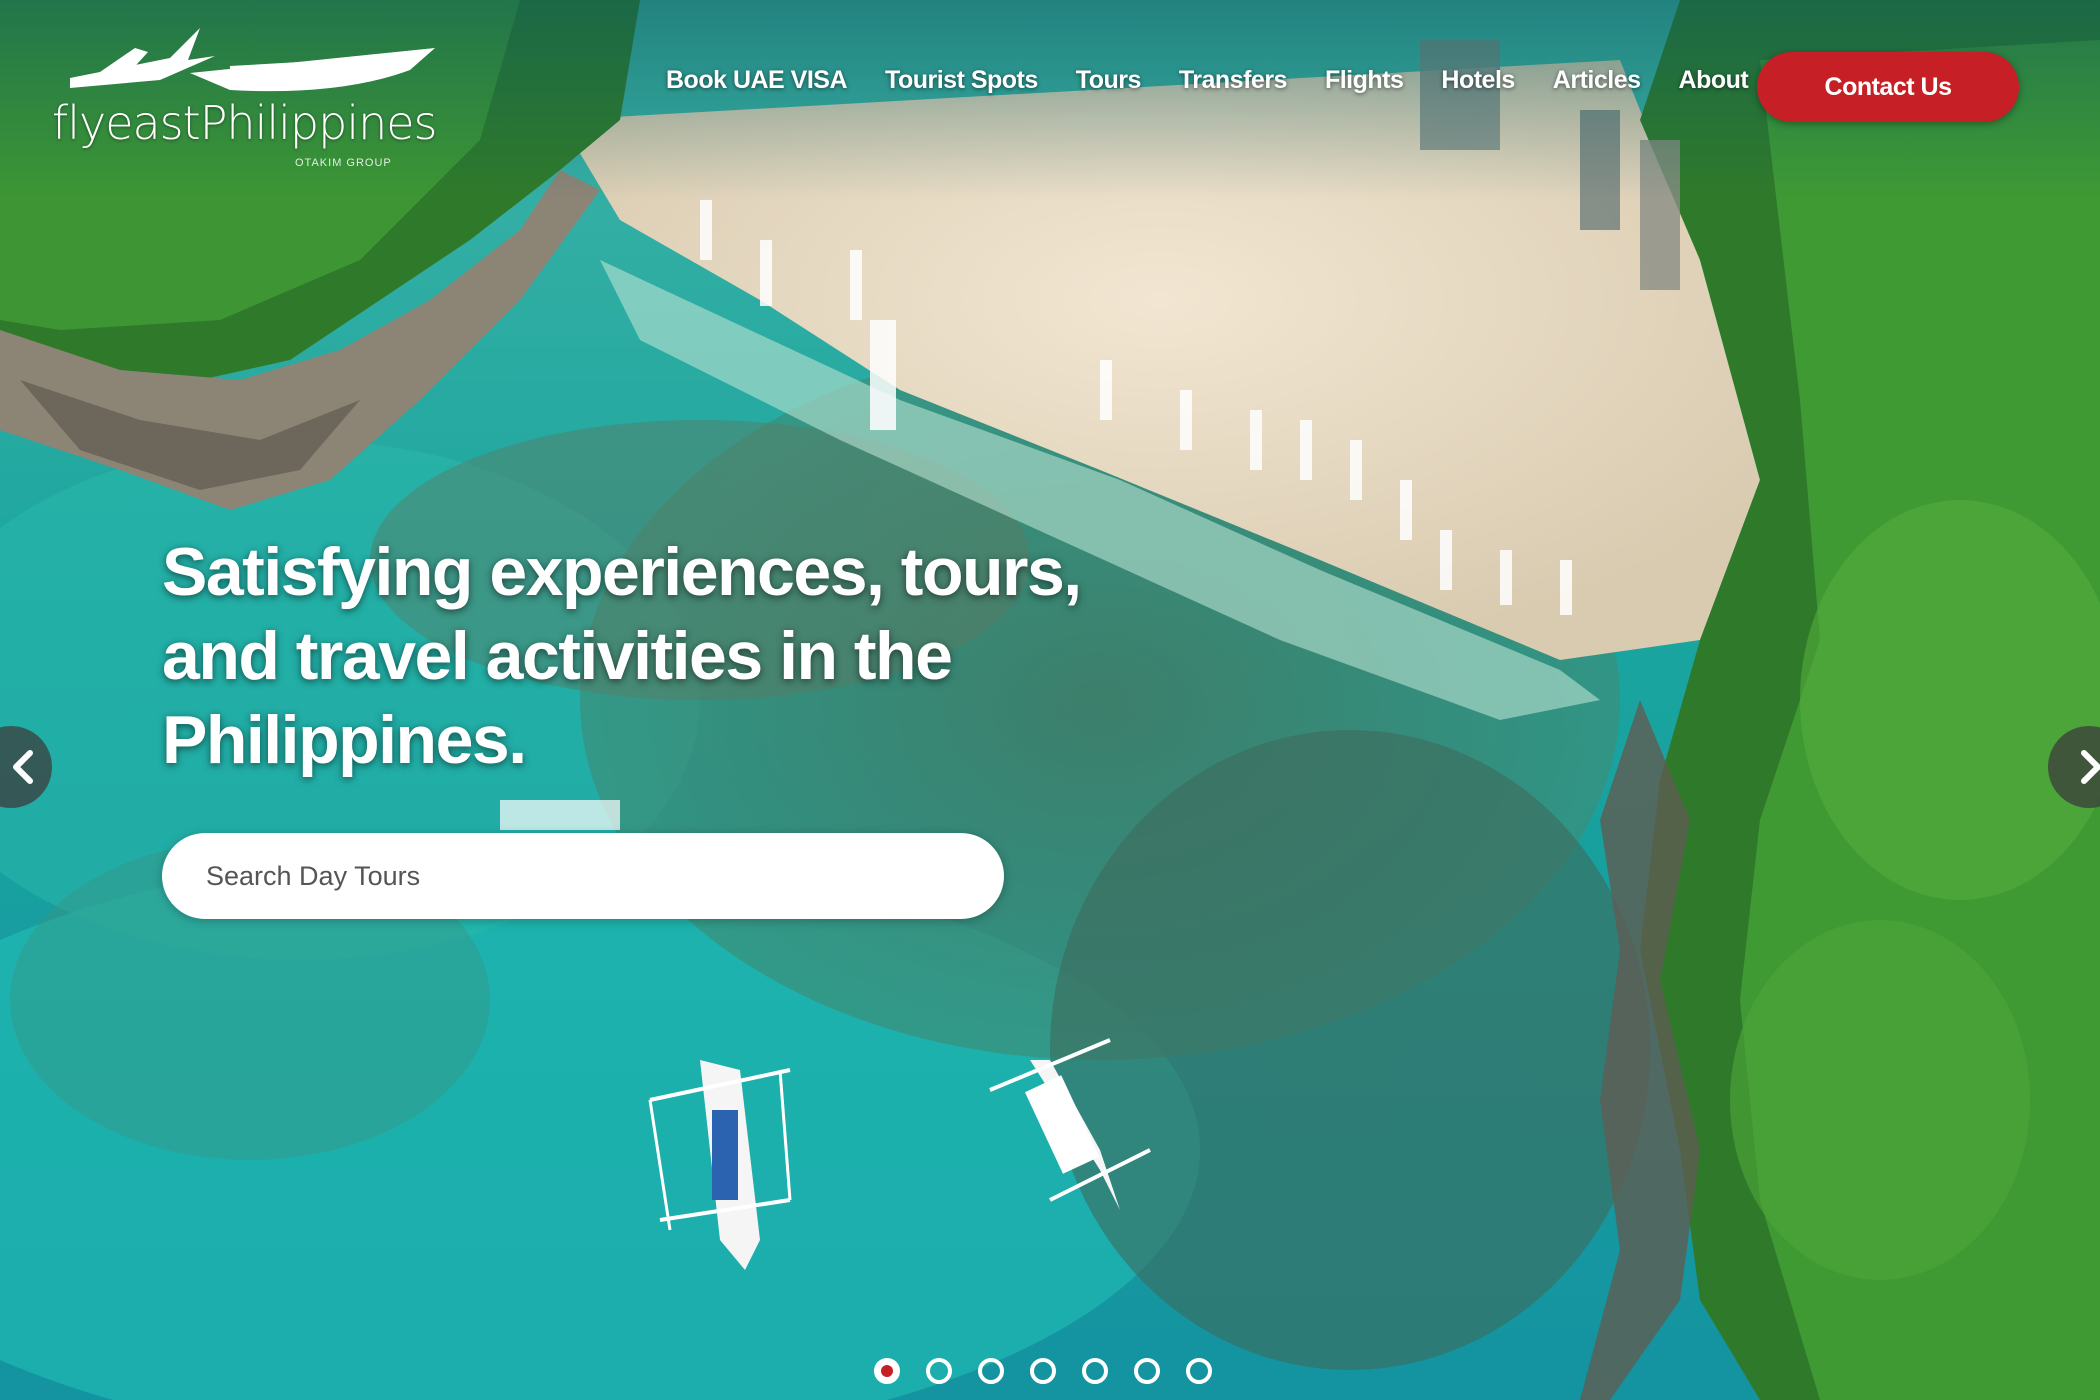 This screenshot has width=2100, height=1400. What do you see at coordinates (1597, 80) in the screenshot?
I see `nav-articles: Articles` at bounding box center [1597, 80].